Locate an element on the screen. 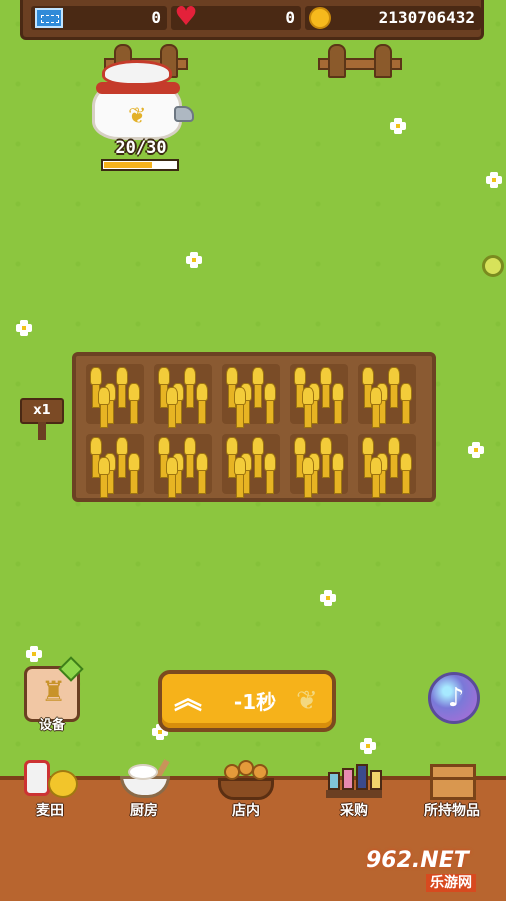  site-watermark: 962.NET 乐游网 is located at coordinates (434, 872).